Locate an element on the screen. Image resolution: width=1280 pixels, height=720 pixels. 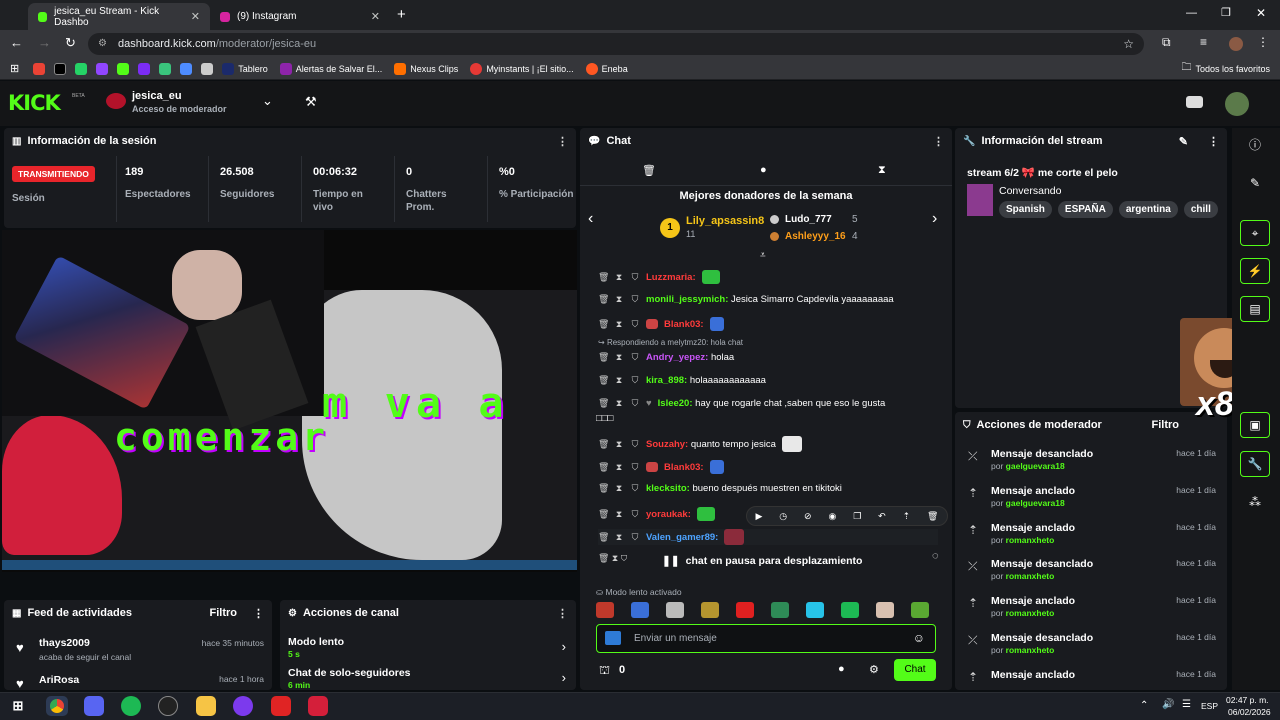
reply-icon: ◉ is located at coordinates (832, 516).